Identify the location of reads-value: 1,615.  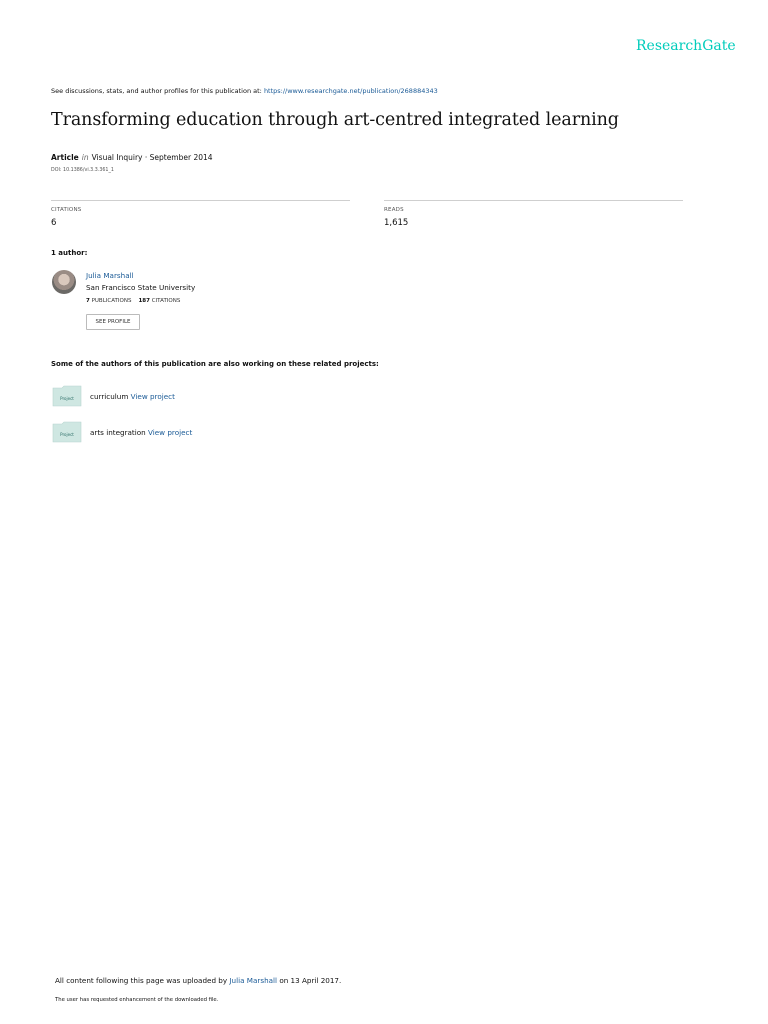
(396, 223).